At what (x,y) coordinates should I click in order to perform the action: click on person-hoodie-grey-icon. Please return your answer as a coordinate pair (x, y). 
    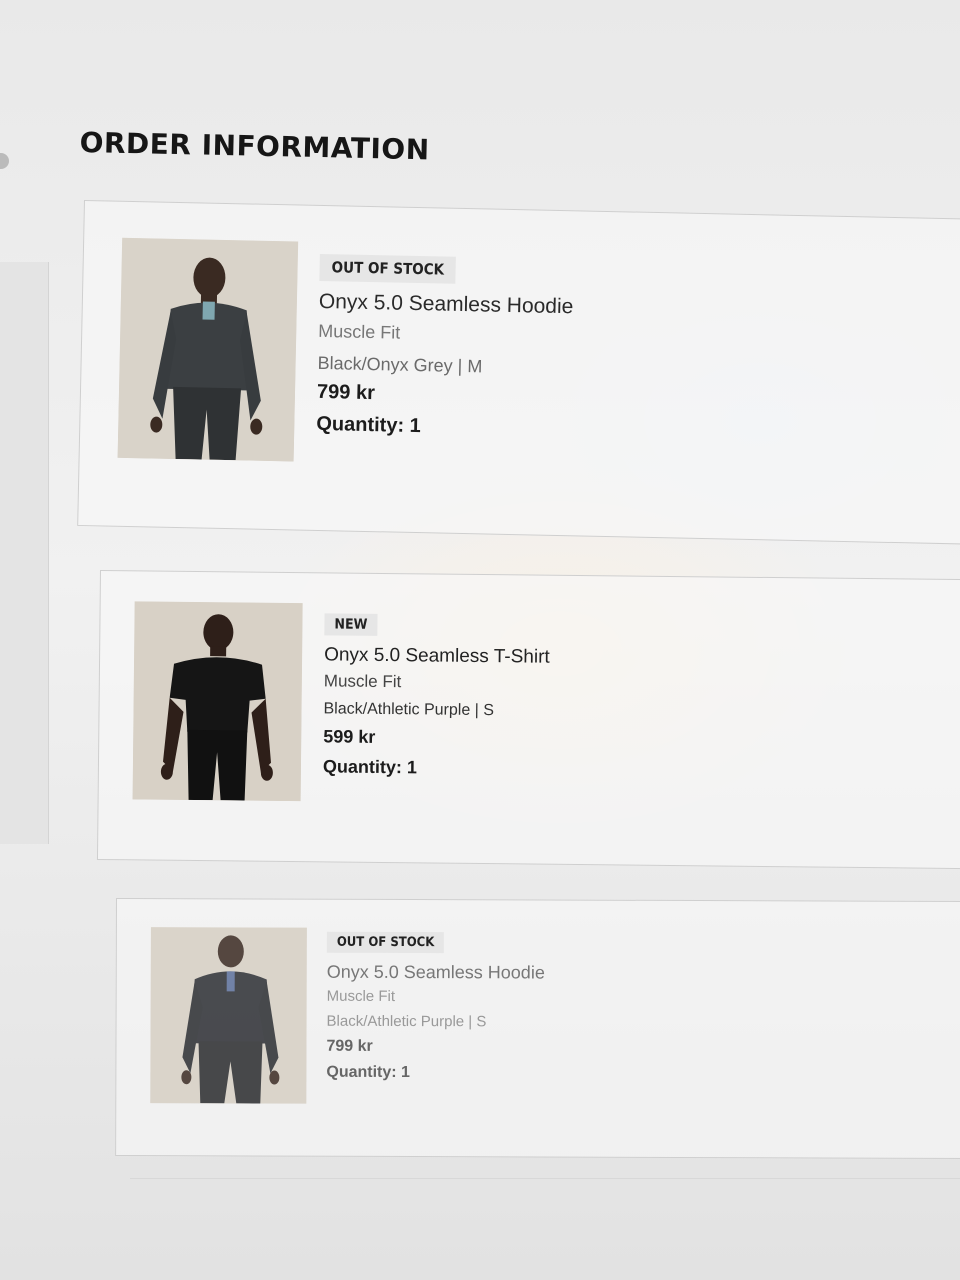
    Looking at the image, I should click on (208, 349).